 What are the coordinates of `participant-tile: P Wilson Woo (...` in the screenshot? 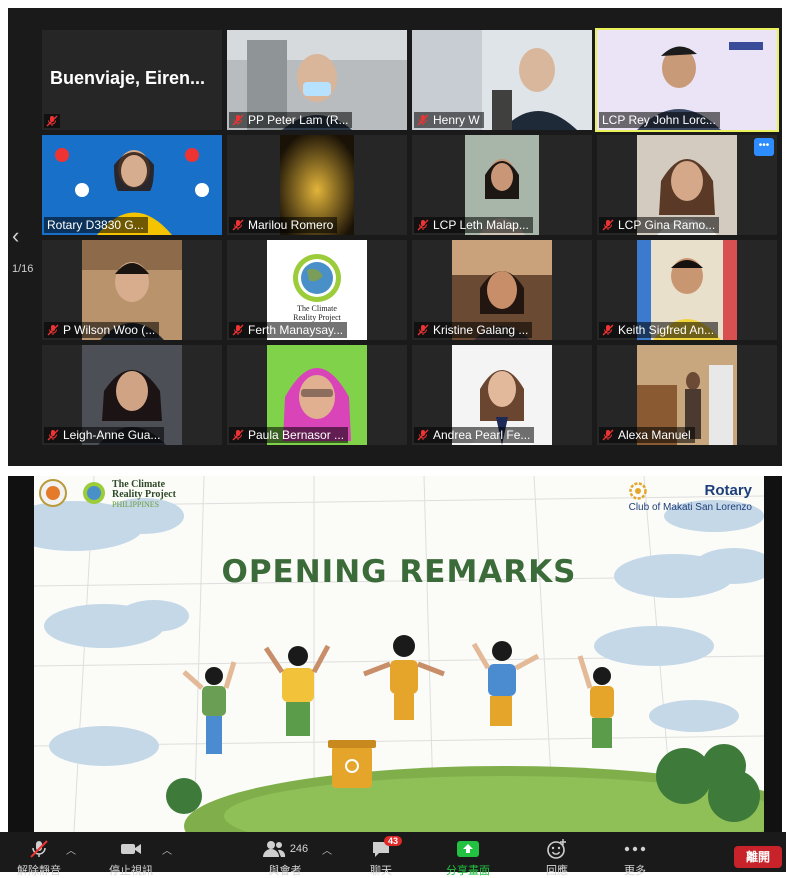 It's located at (132, 290).